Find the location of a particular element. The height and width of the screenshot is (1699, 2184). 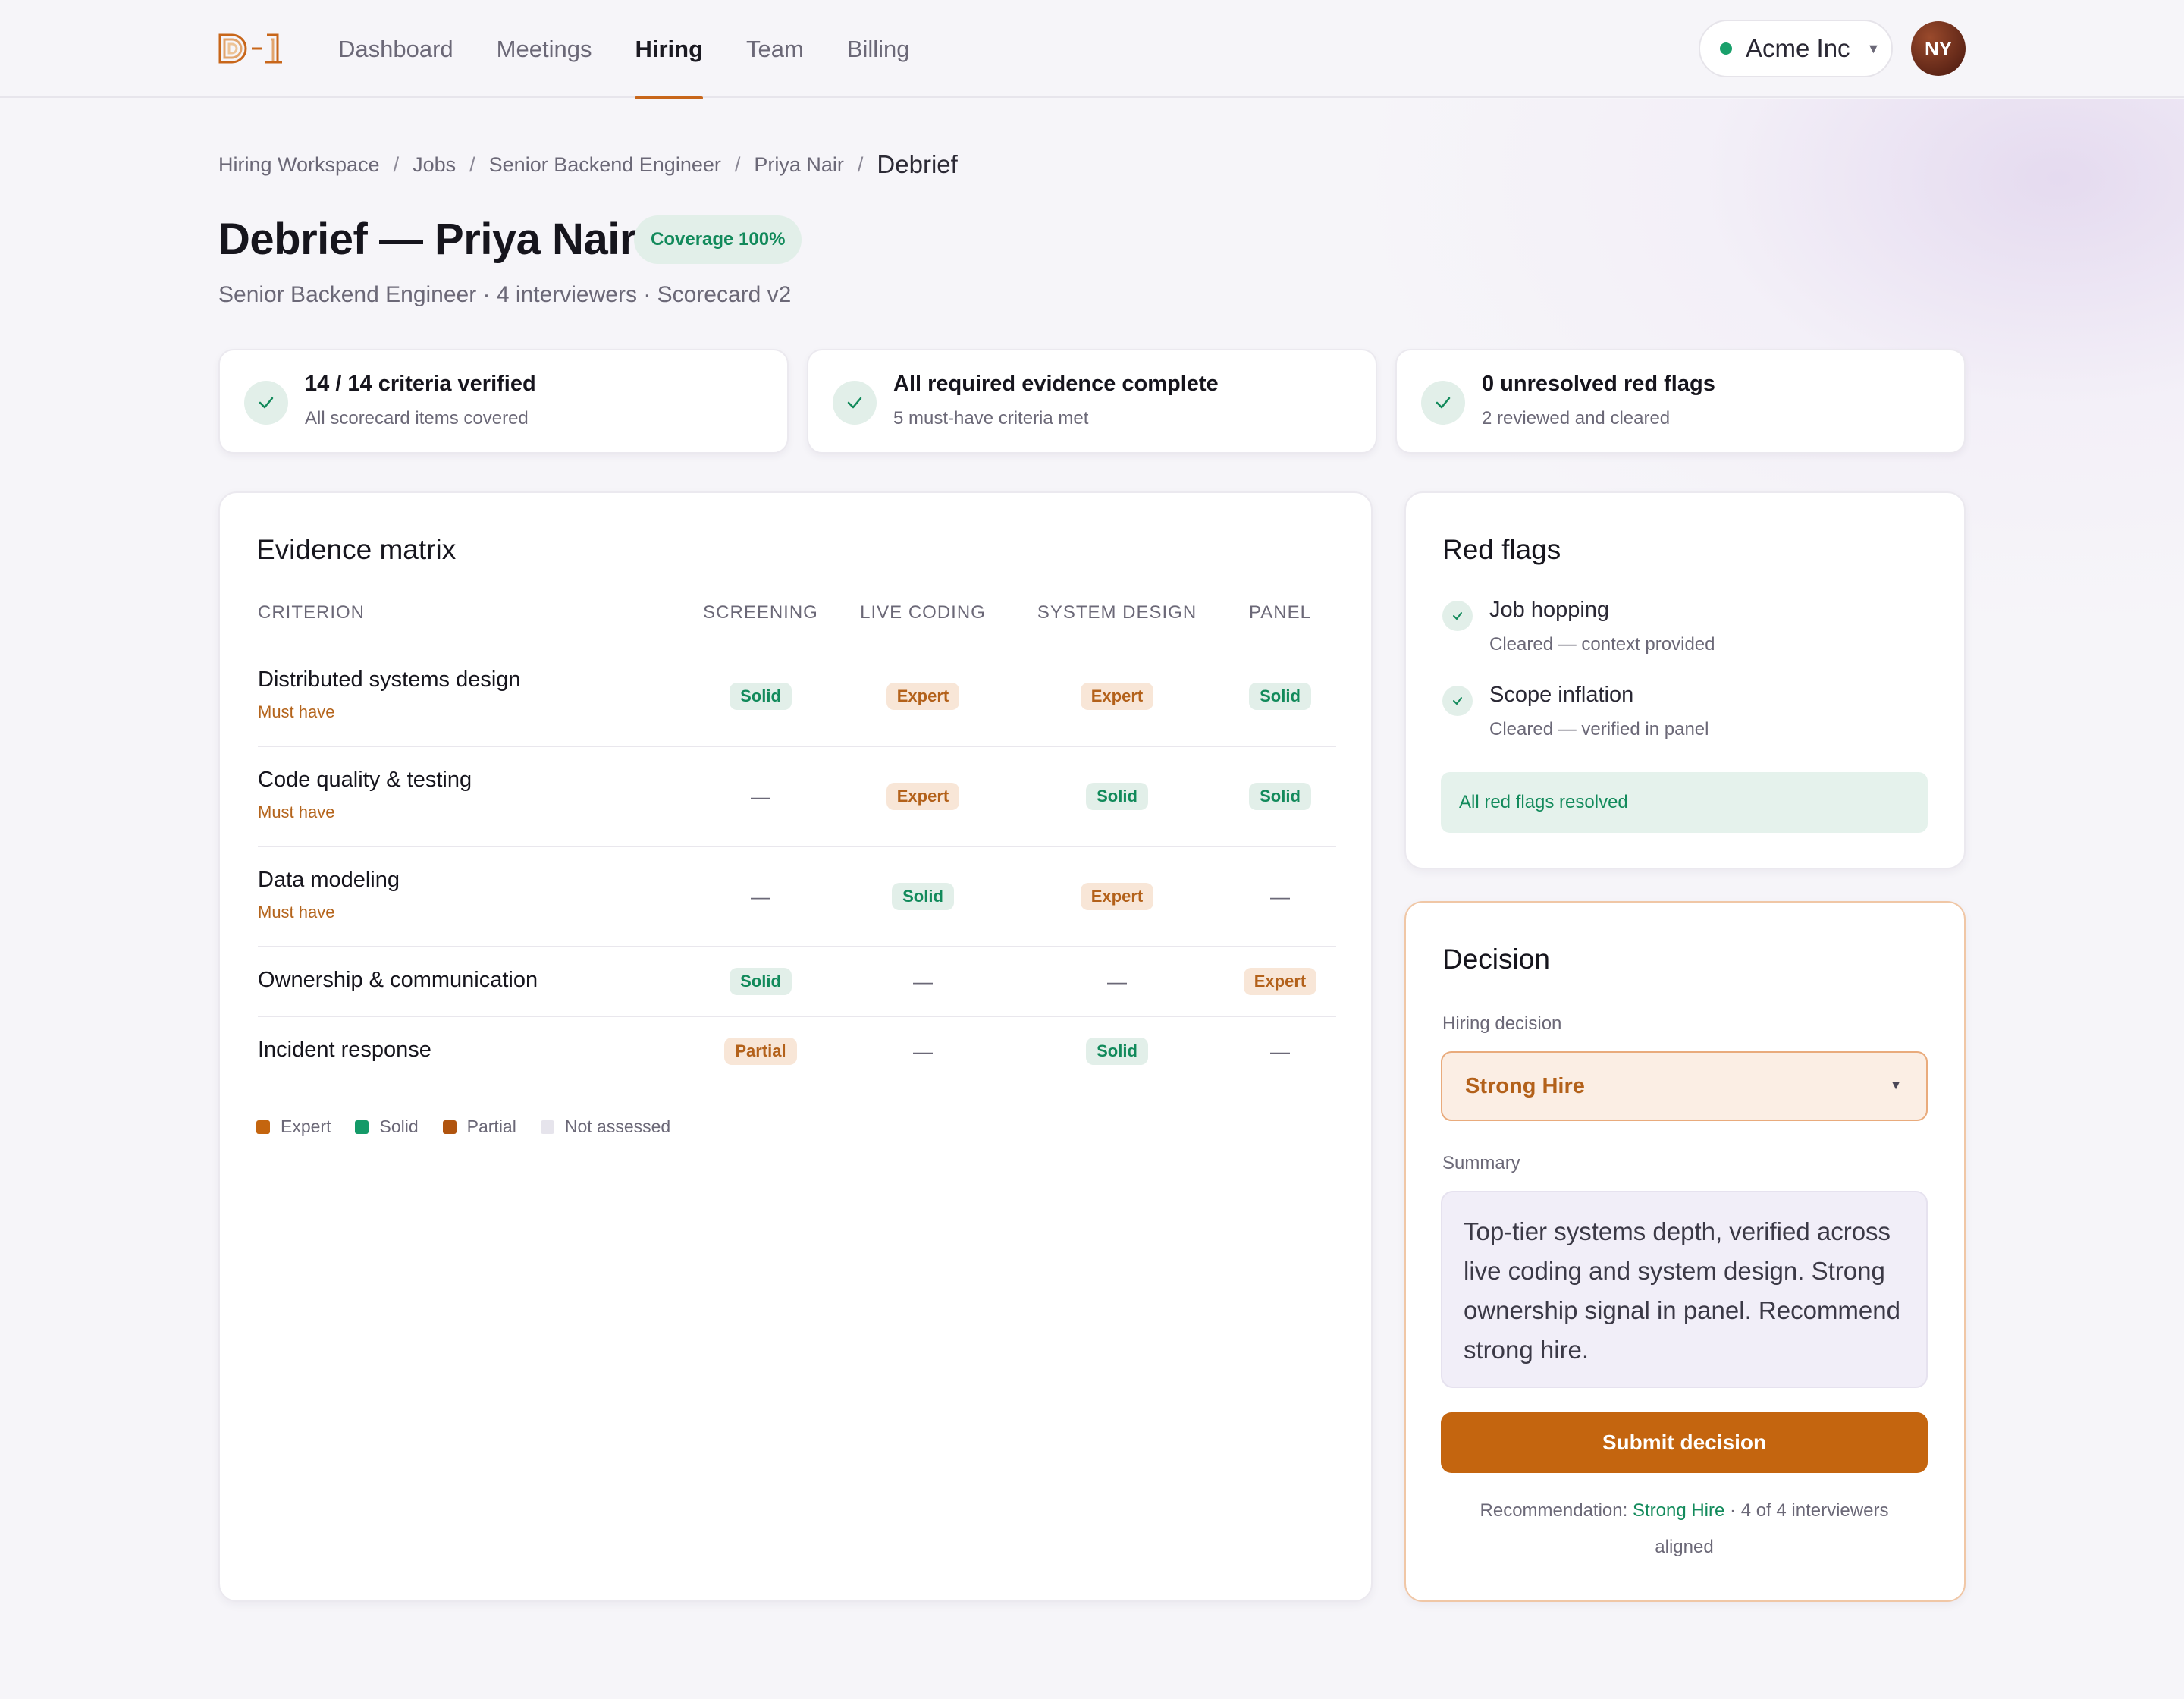

column-header-live-coding: LIVE CODING is located at coordinates (923, 613).